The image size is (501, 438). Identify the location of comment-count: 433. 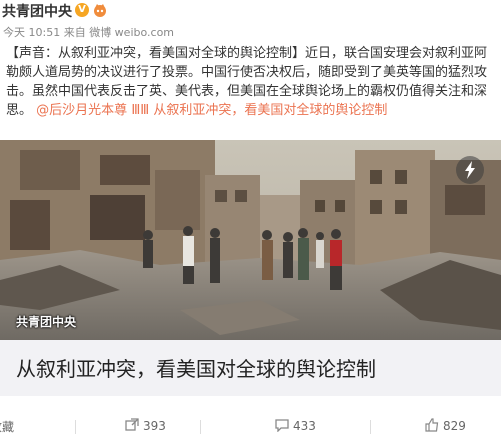
(304, 426).